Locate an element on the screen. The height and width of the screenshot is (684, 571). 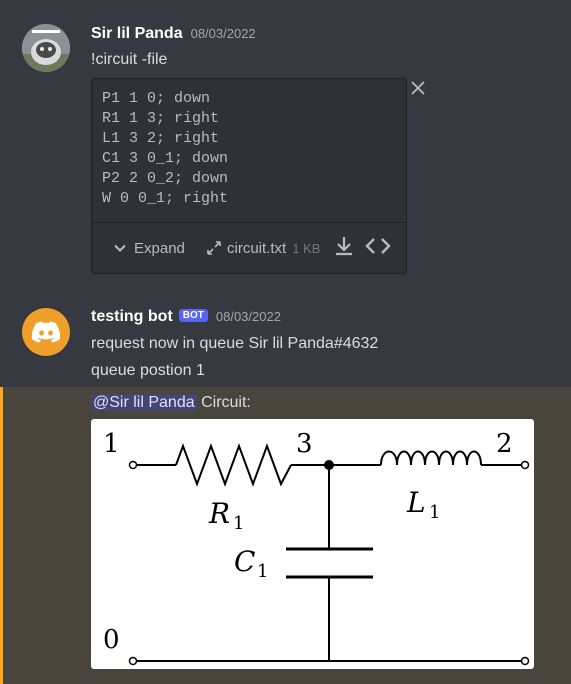
view-code-button is located at coordinates (378, 248).